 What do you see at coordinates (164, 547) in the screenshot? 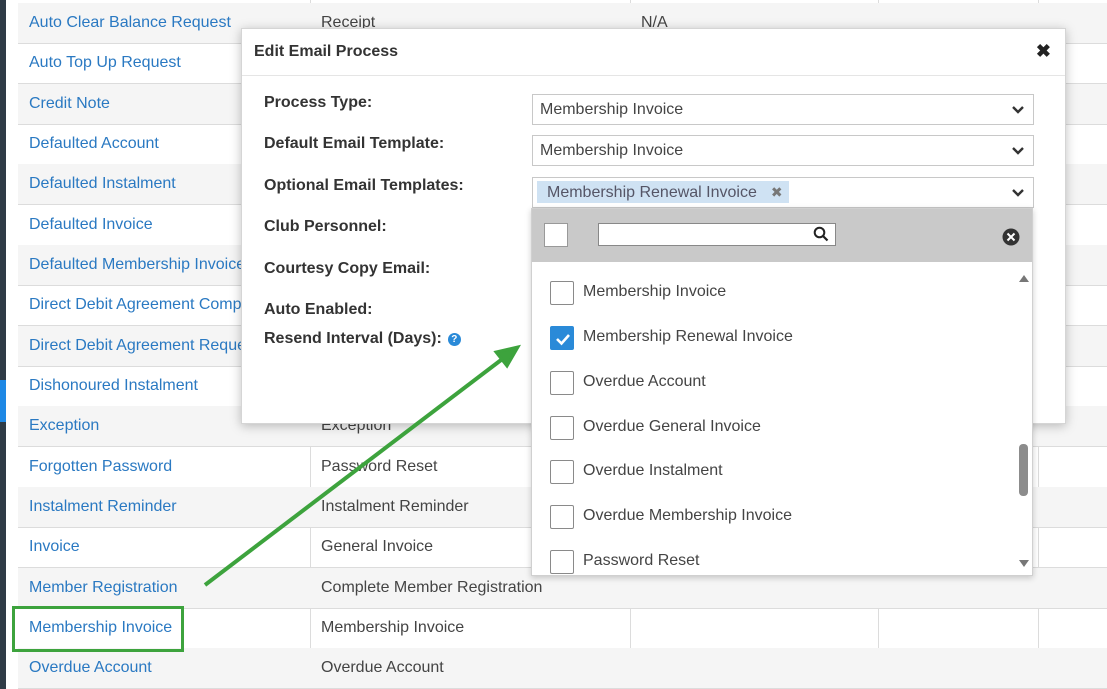
I see `process-link: Invoice` at bounding box center [164, 547].